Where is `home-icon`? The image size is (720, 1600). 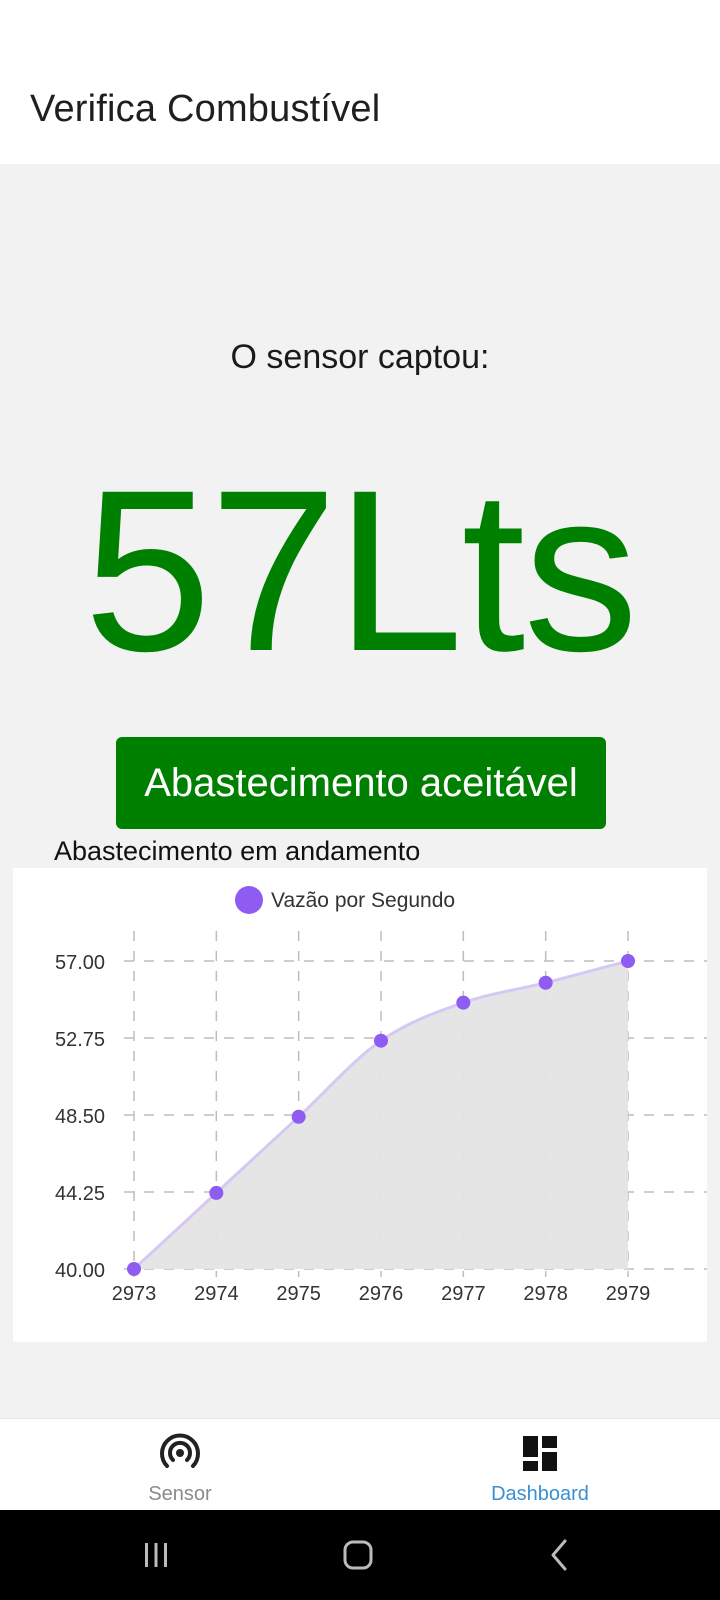
home-icon is located at coordinates (358, 1555).